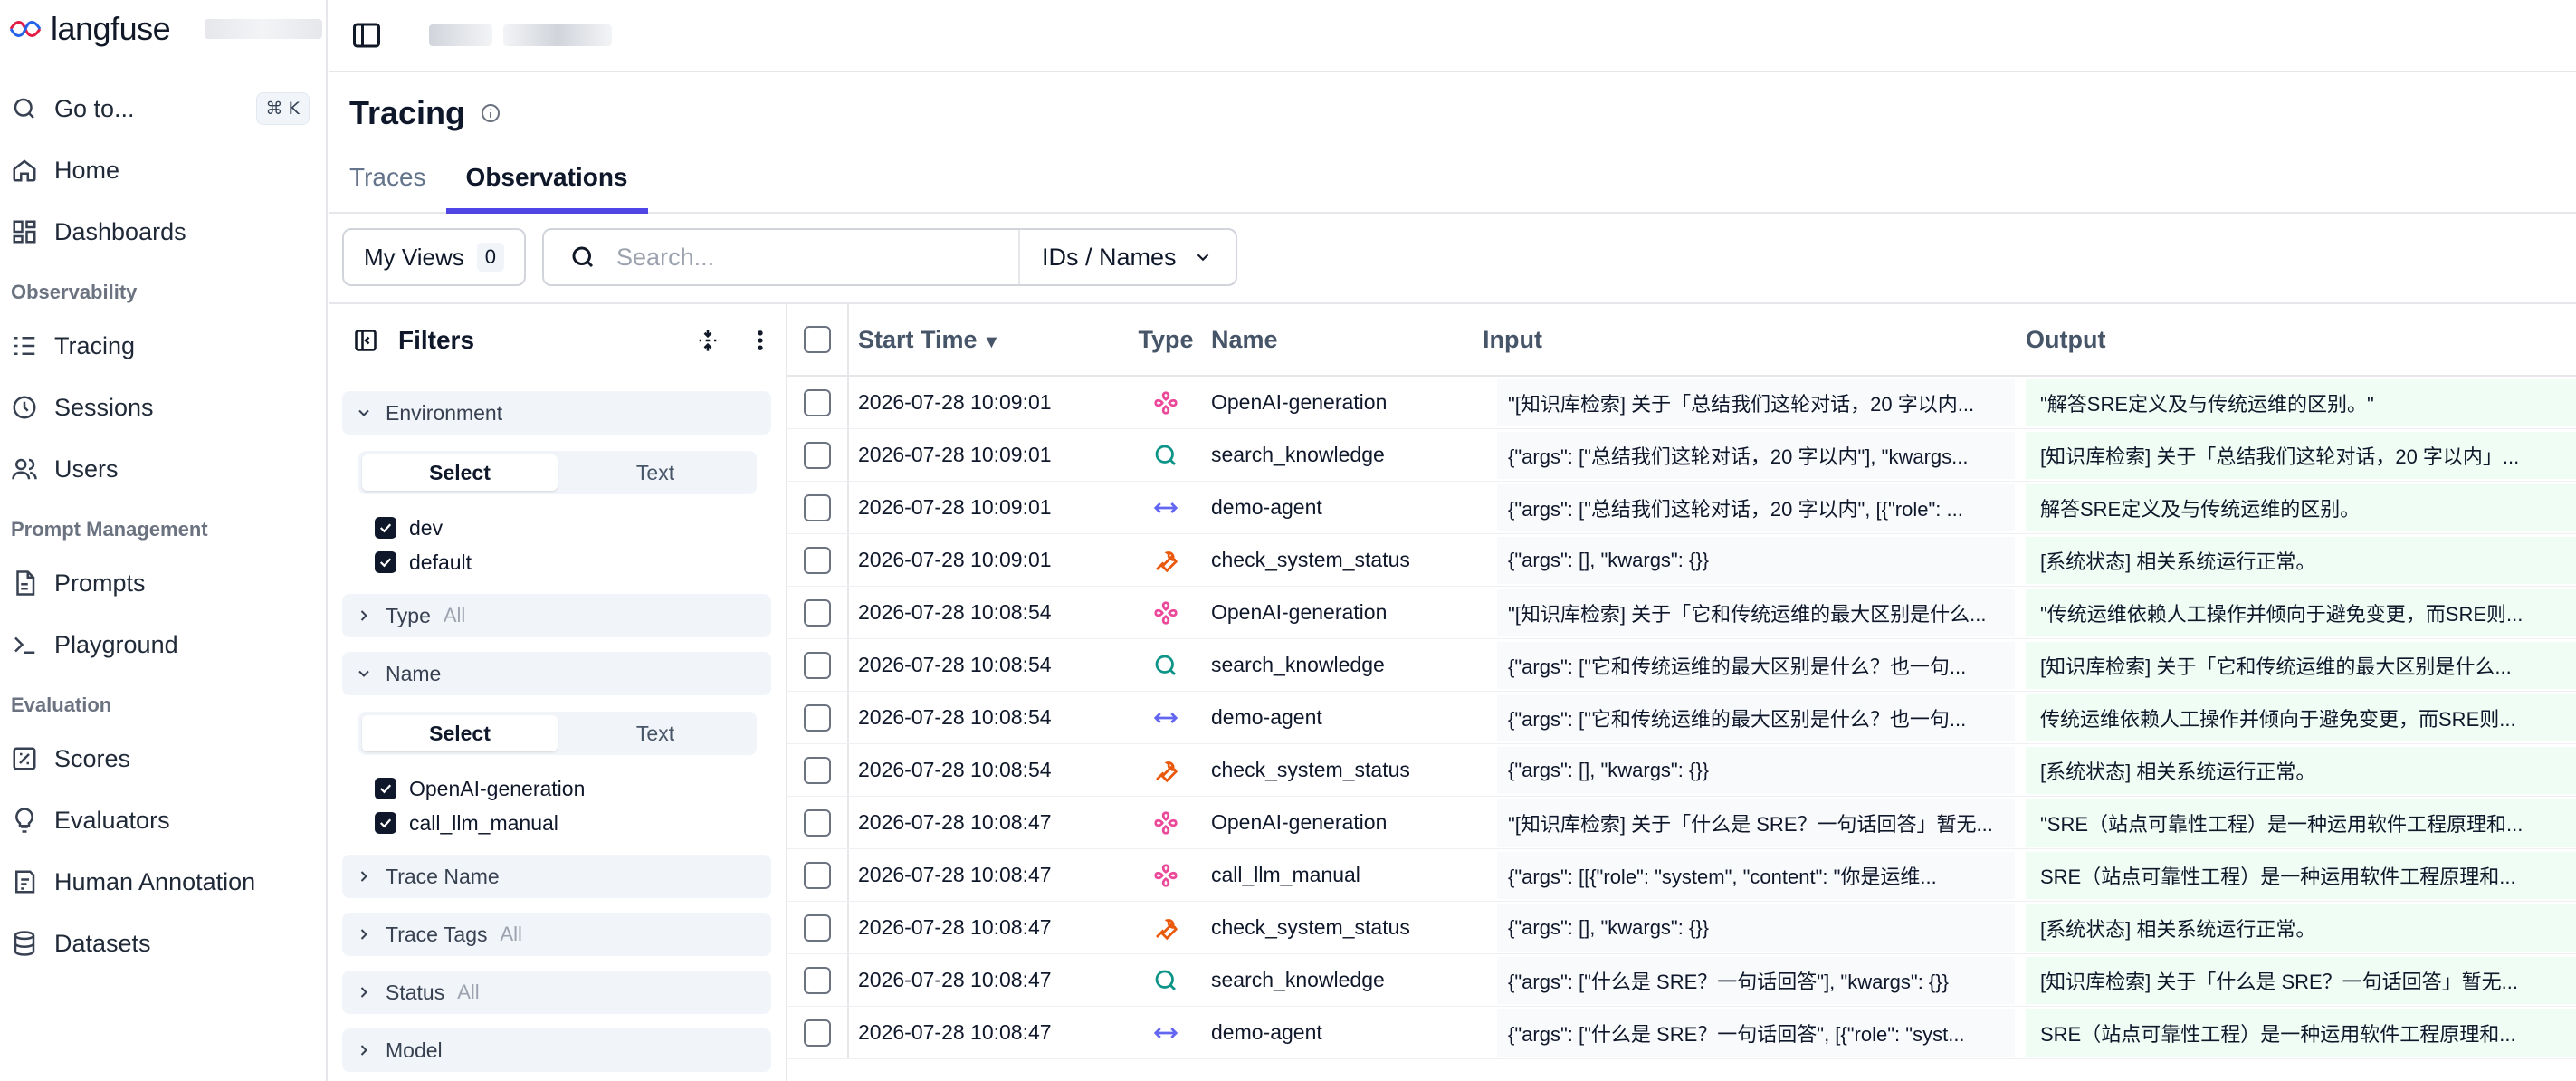 The width and height of the screenshot is (2576, 1081). I want to click on column-start-time: Start Time ▼, so click(985, 340).